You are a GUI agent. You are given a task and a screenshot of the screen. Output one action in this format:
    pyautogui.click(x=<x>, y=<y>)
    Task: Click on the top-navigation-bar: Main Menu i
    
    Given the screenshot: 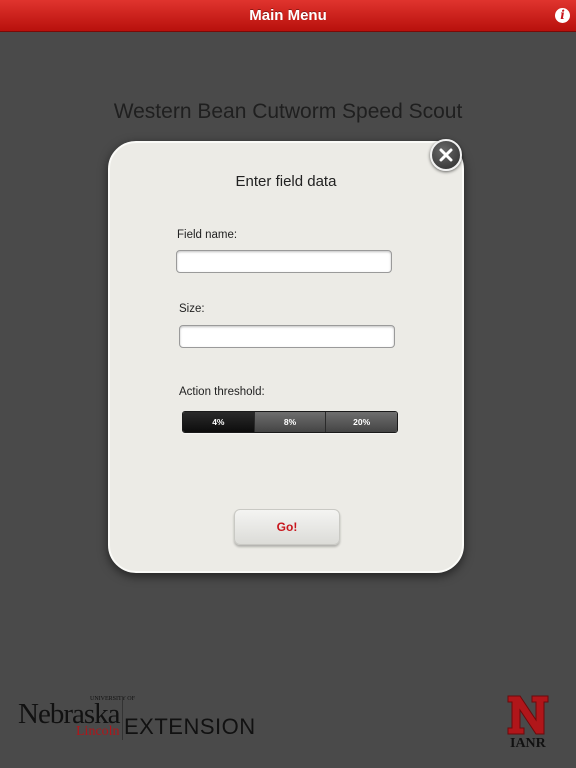 What is the action you would take?
    pyautogui.click(x=288, y=16)
    